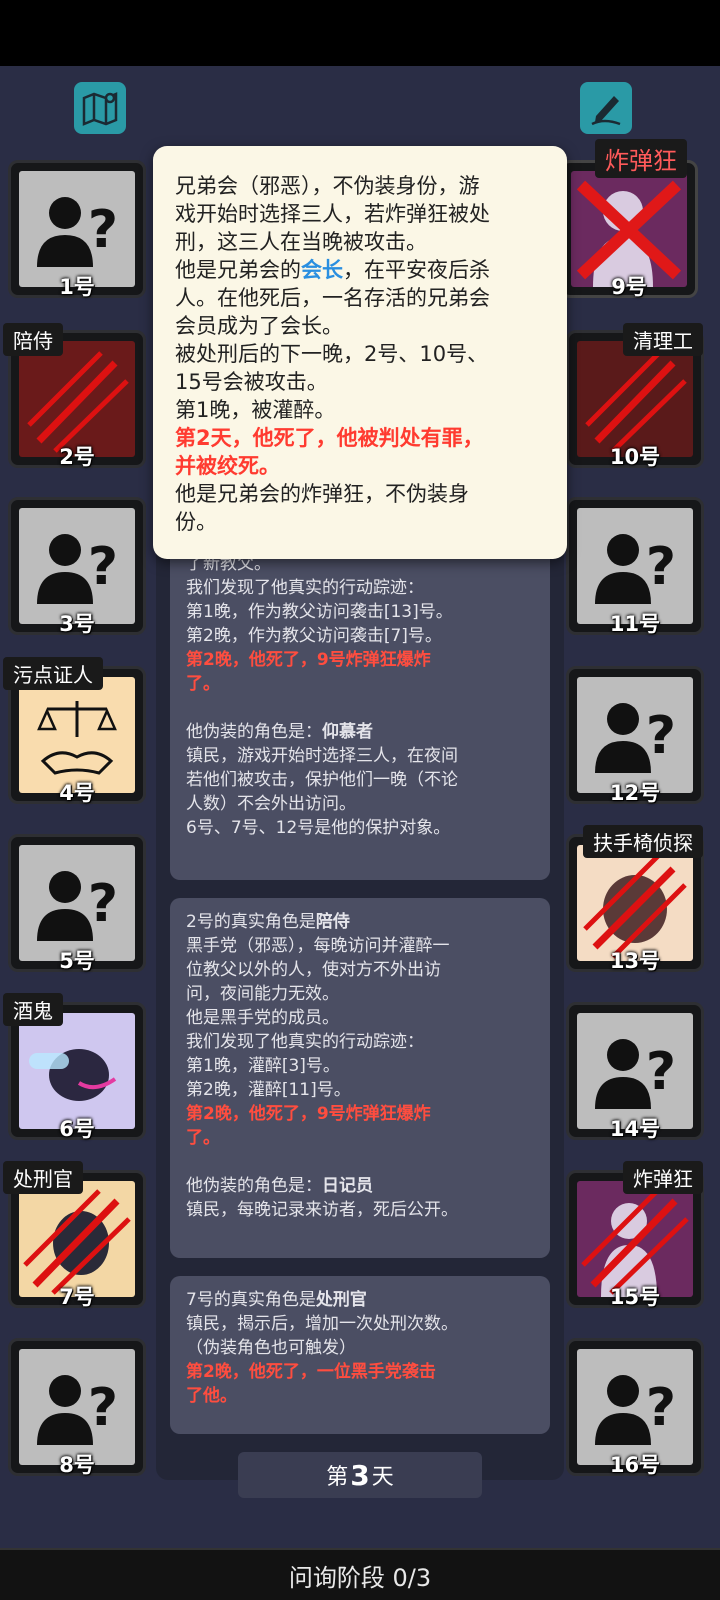  What do you see at coordinates (643, 841) in the screenshot?
I see `role-tag: 扶手椅侦探` at bounding box center [643, 841].